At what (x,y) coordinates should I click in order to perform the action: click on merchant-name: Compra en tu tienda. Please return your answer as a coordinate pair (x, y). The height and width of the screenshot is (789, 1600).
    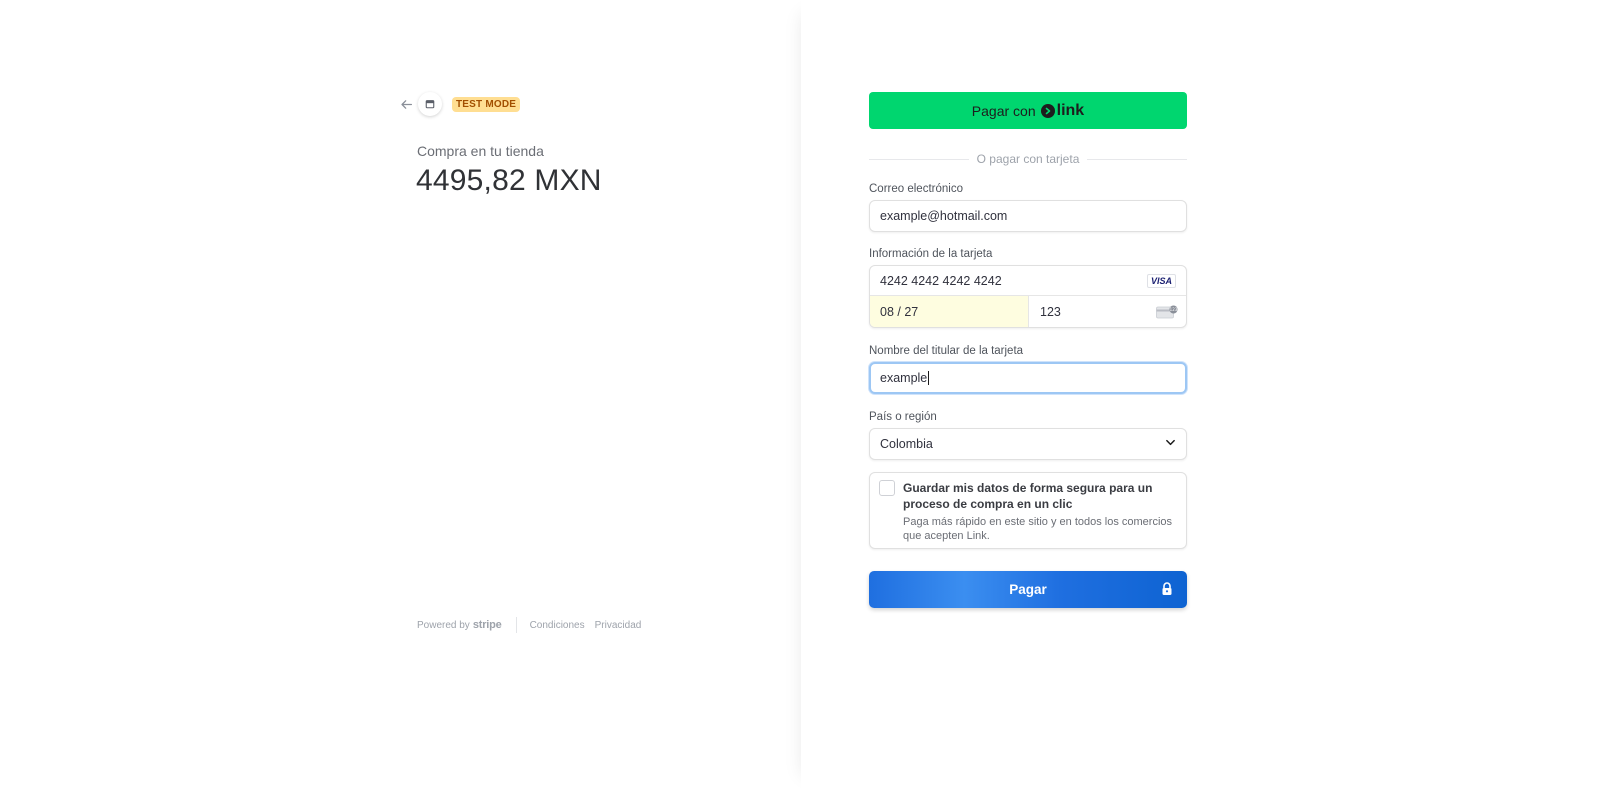
    Looking at the image, I should click on (480, 151).